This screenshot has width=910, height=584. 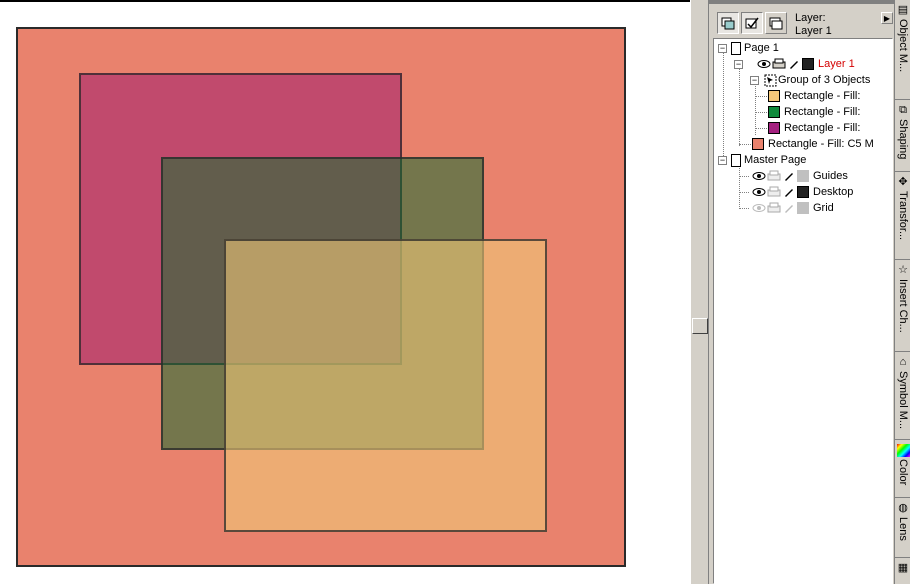 I want to click on tab-lens: ◍ Lens, so click(x=902, y=528).